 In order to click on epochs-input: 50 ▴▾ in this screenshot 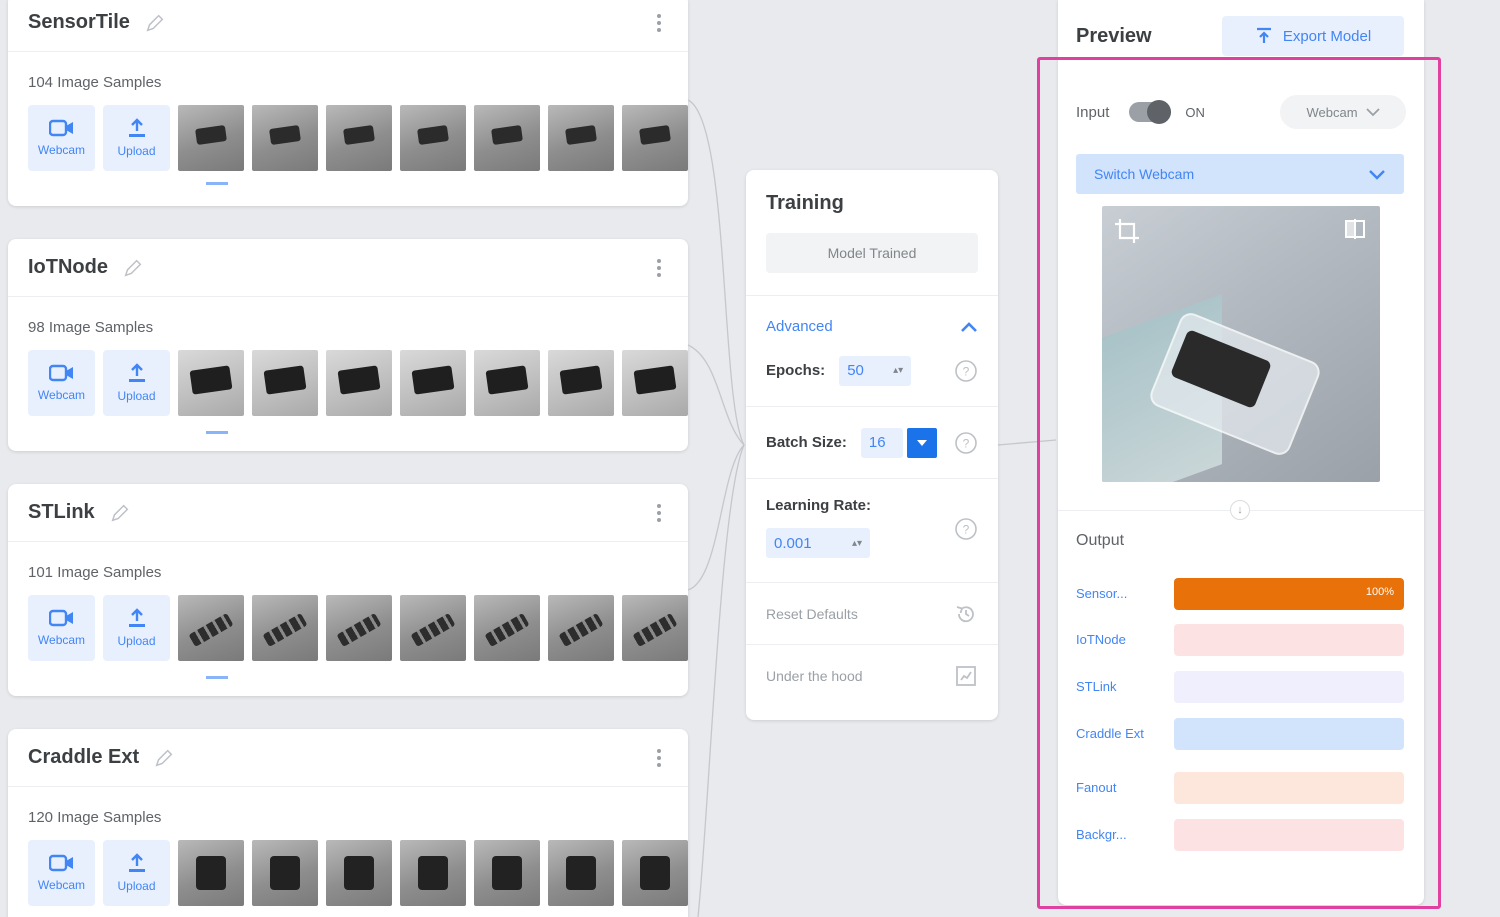, I will do `click(875, 370)`.